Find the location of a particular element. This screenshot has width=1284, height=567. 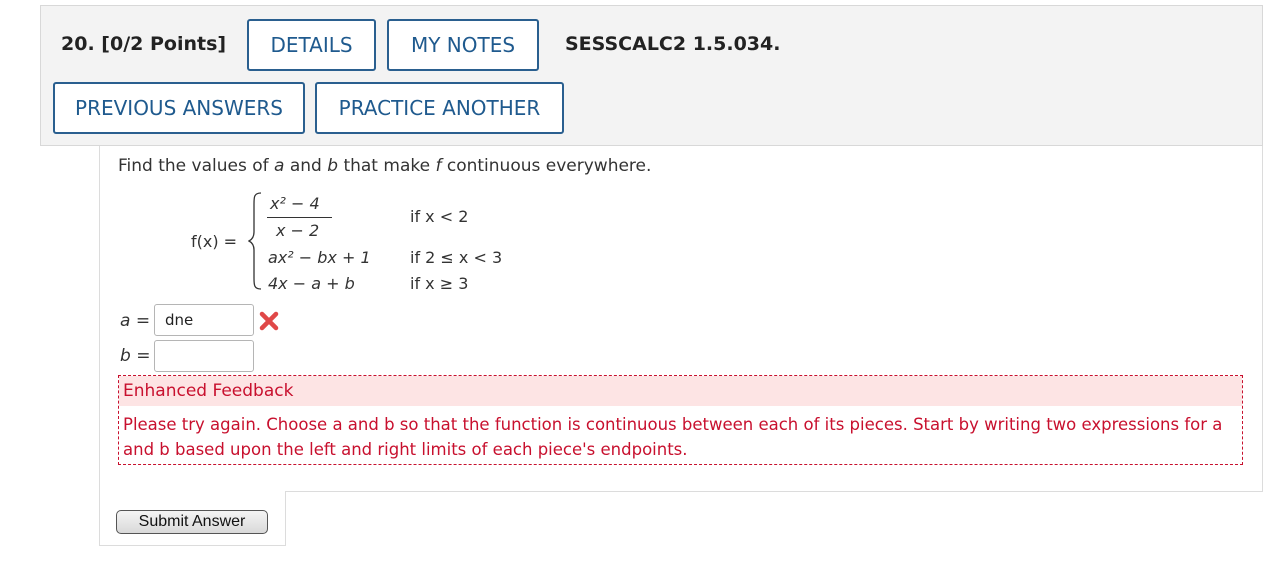

question-code: SESSCALC2 1.5.034. is located at coordinates (673, 44).